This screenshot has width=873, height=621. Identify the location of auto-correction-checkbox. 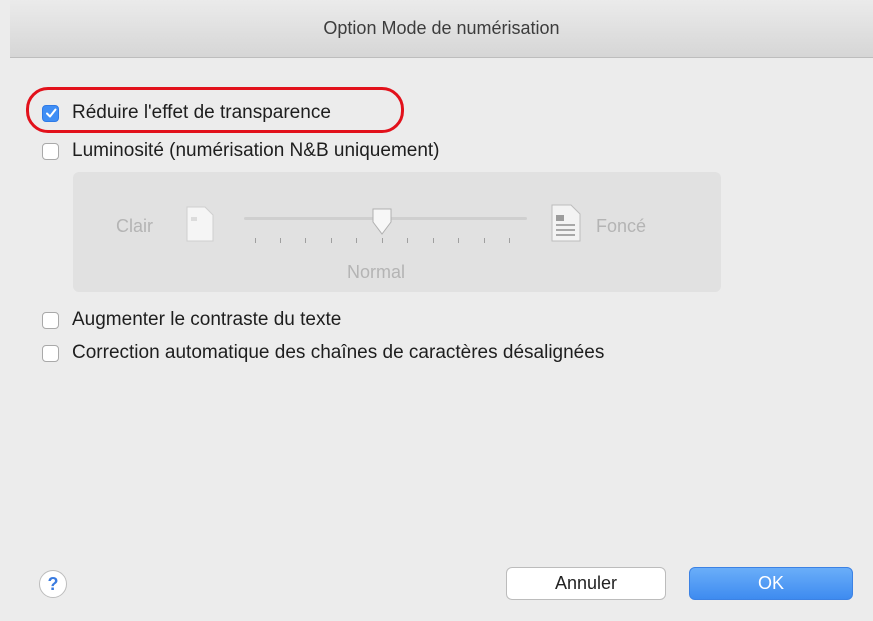
(50, 353).